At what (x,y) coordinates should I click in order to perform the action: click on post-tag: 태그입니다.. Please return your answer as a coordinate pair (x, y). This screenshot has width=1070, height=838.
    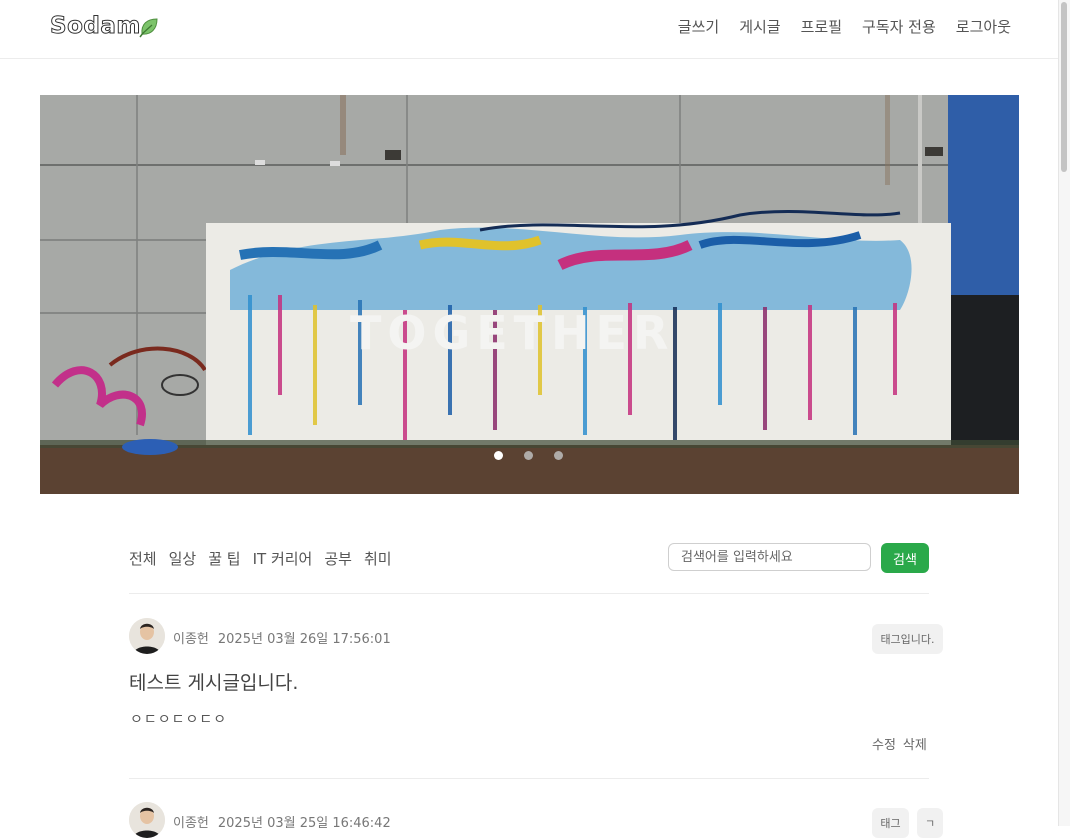
    Looking at the image, I should click on (907, 639).